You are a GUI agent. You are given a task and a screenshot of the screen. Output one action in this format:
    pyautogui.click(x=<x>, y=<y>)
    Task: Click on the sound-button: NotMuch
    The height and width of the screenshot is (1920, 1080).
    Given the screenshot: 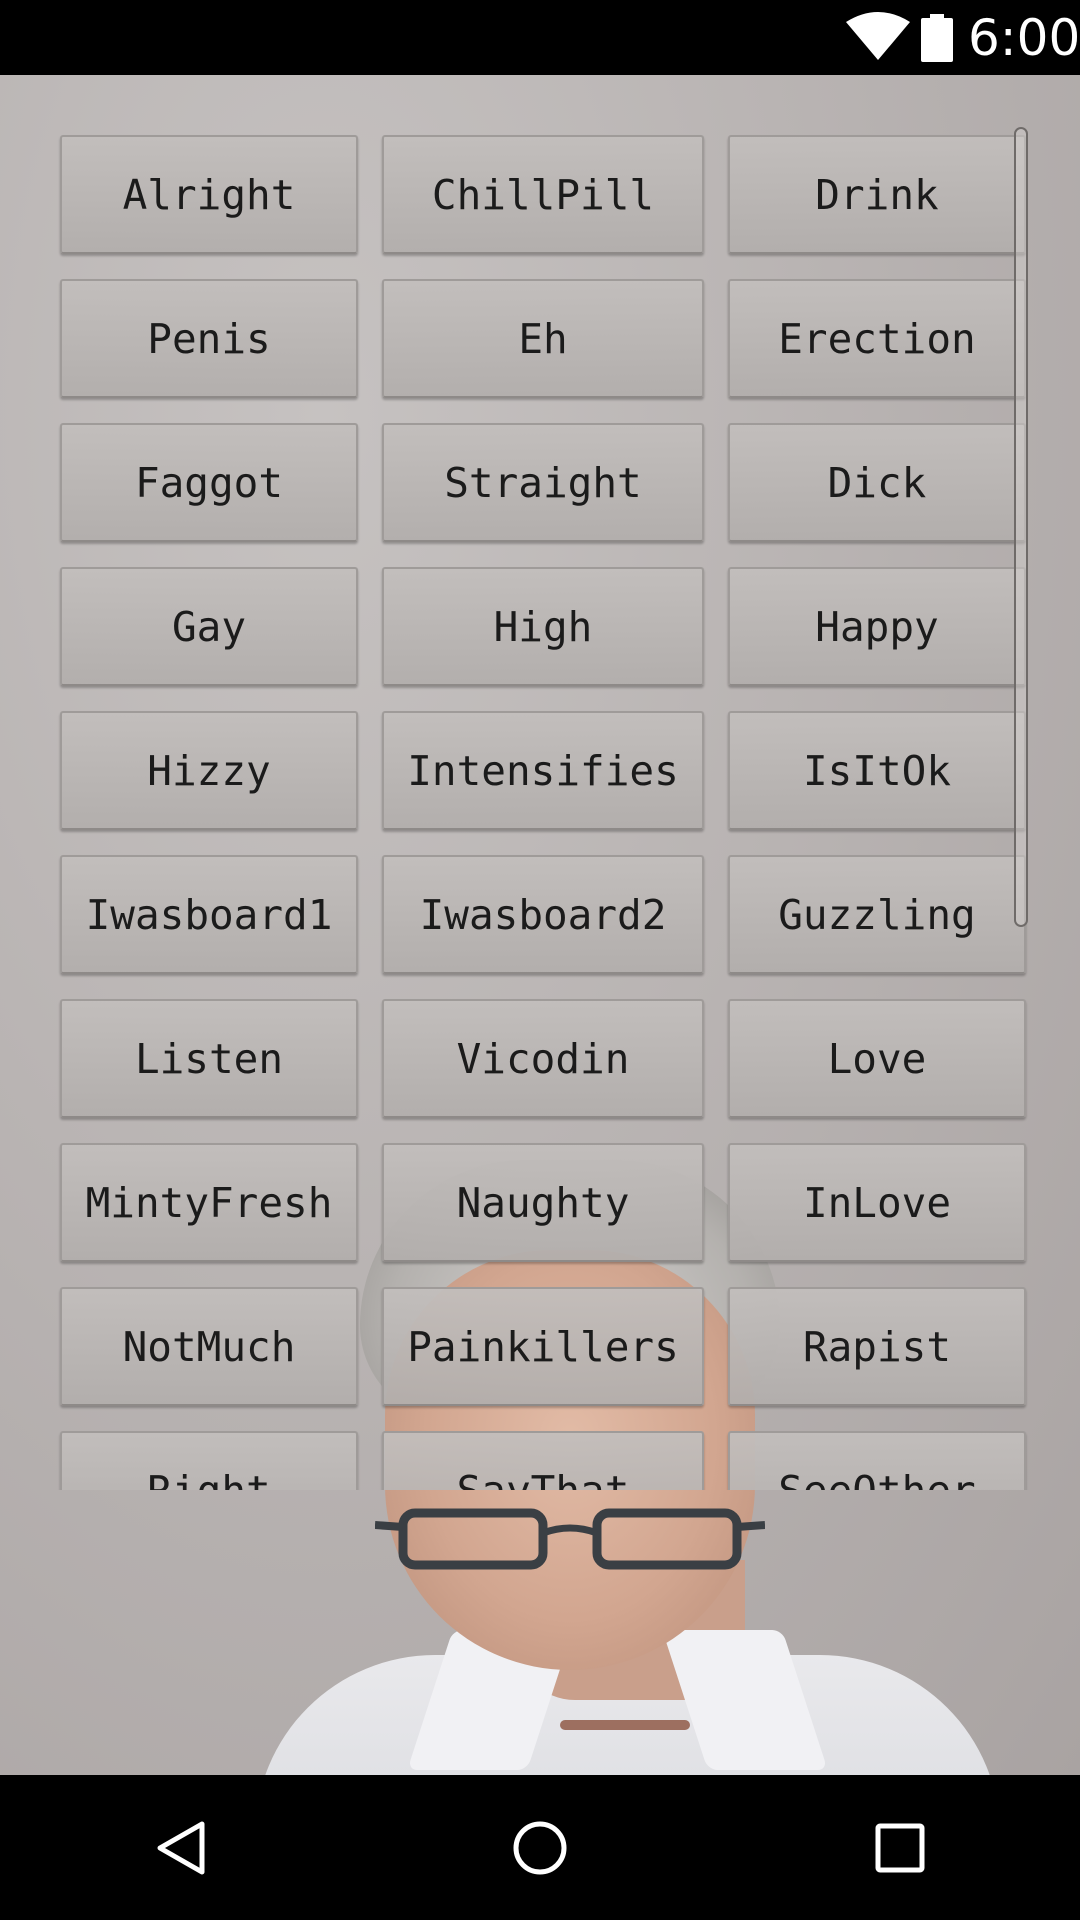 What is the action you would take?
    pyautogui.click(x=209, y=1346)
    